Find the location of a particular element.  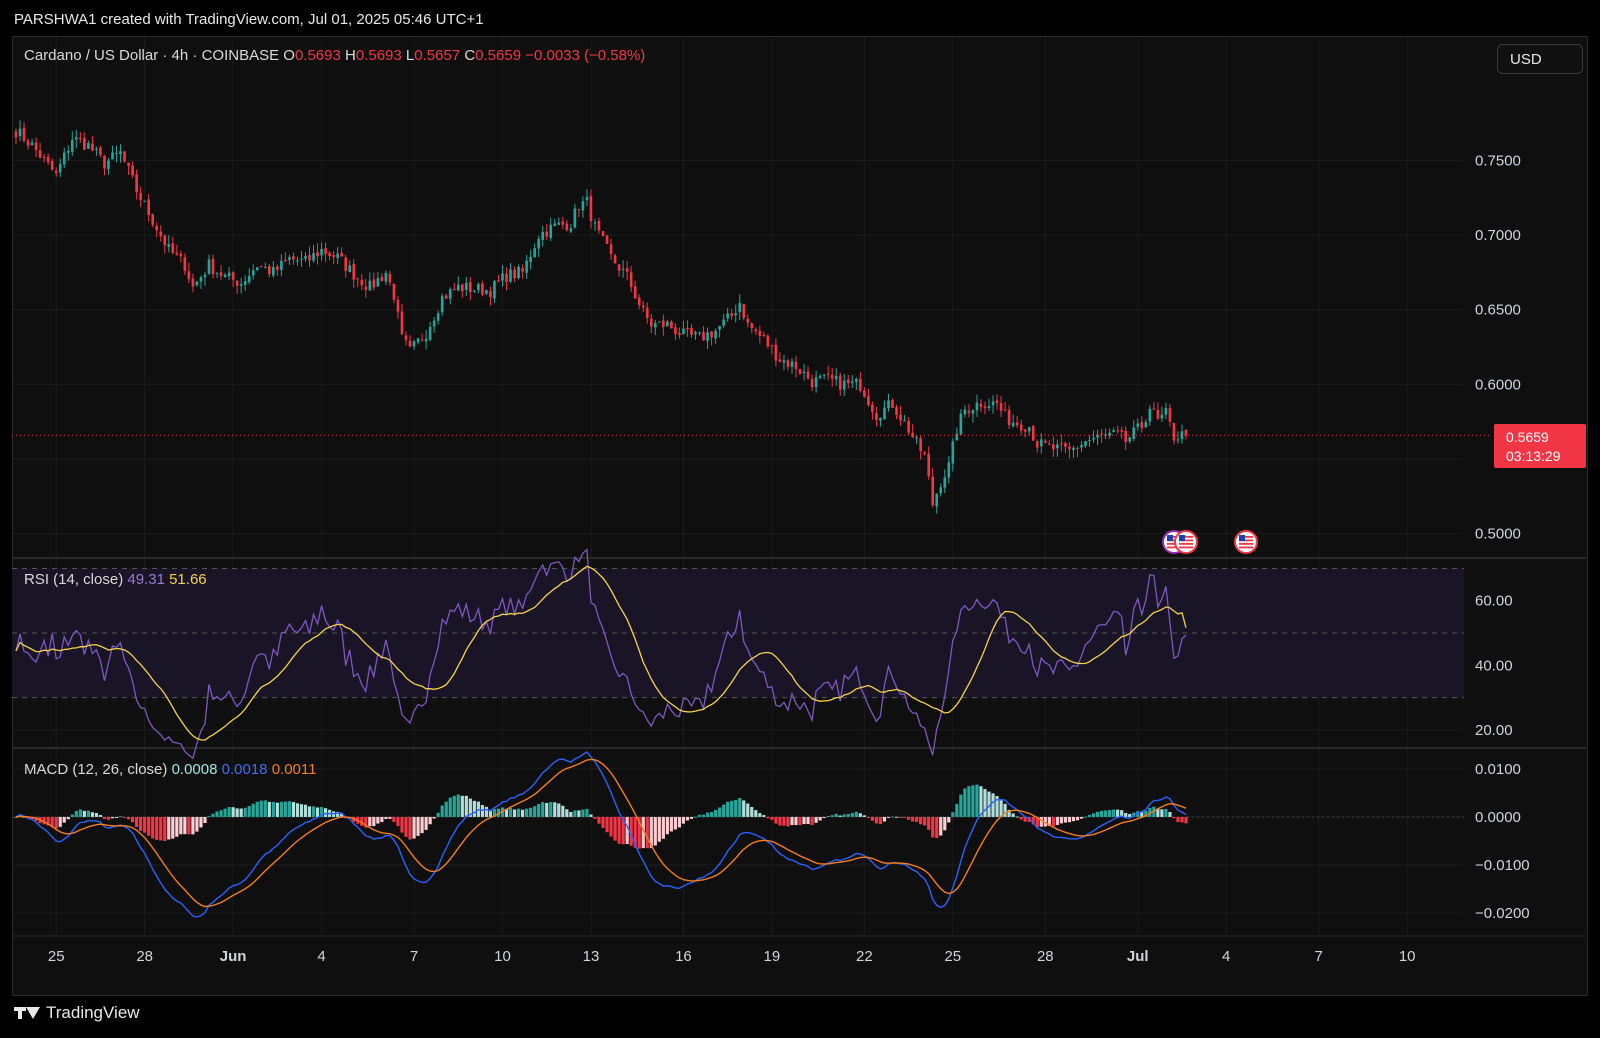

symbol-title: Cardano / US Dollar · 4h · COINBASE is located at coordinates (151, 55).